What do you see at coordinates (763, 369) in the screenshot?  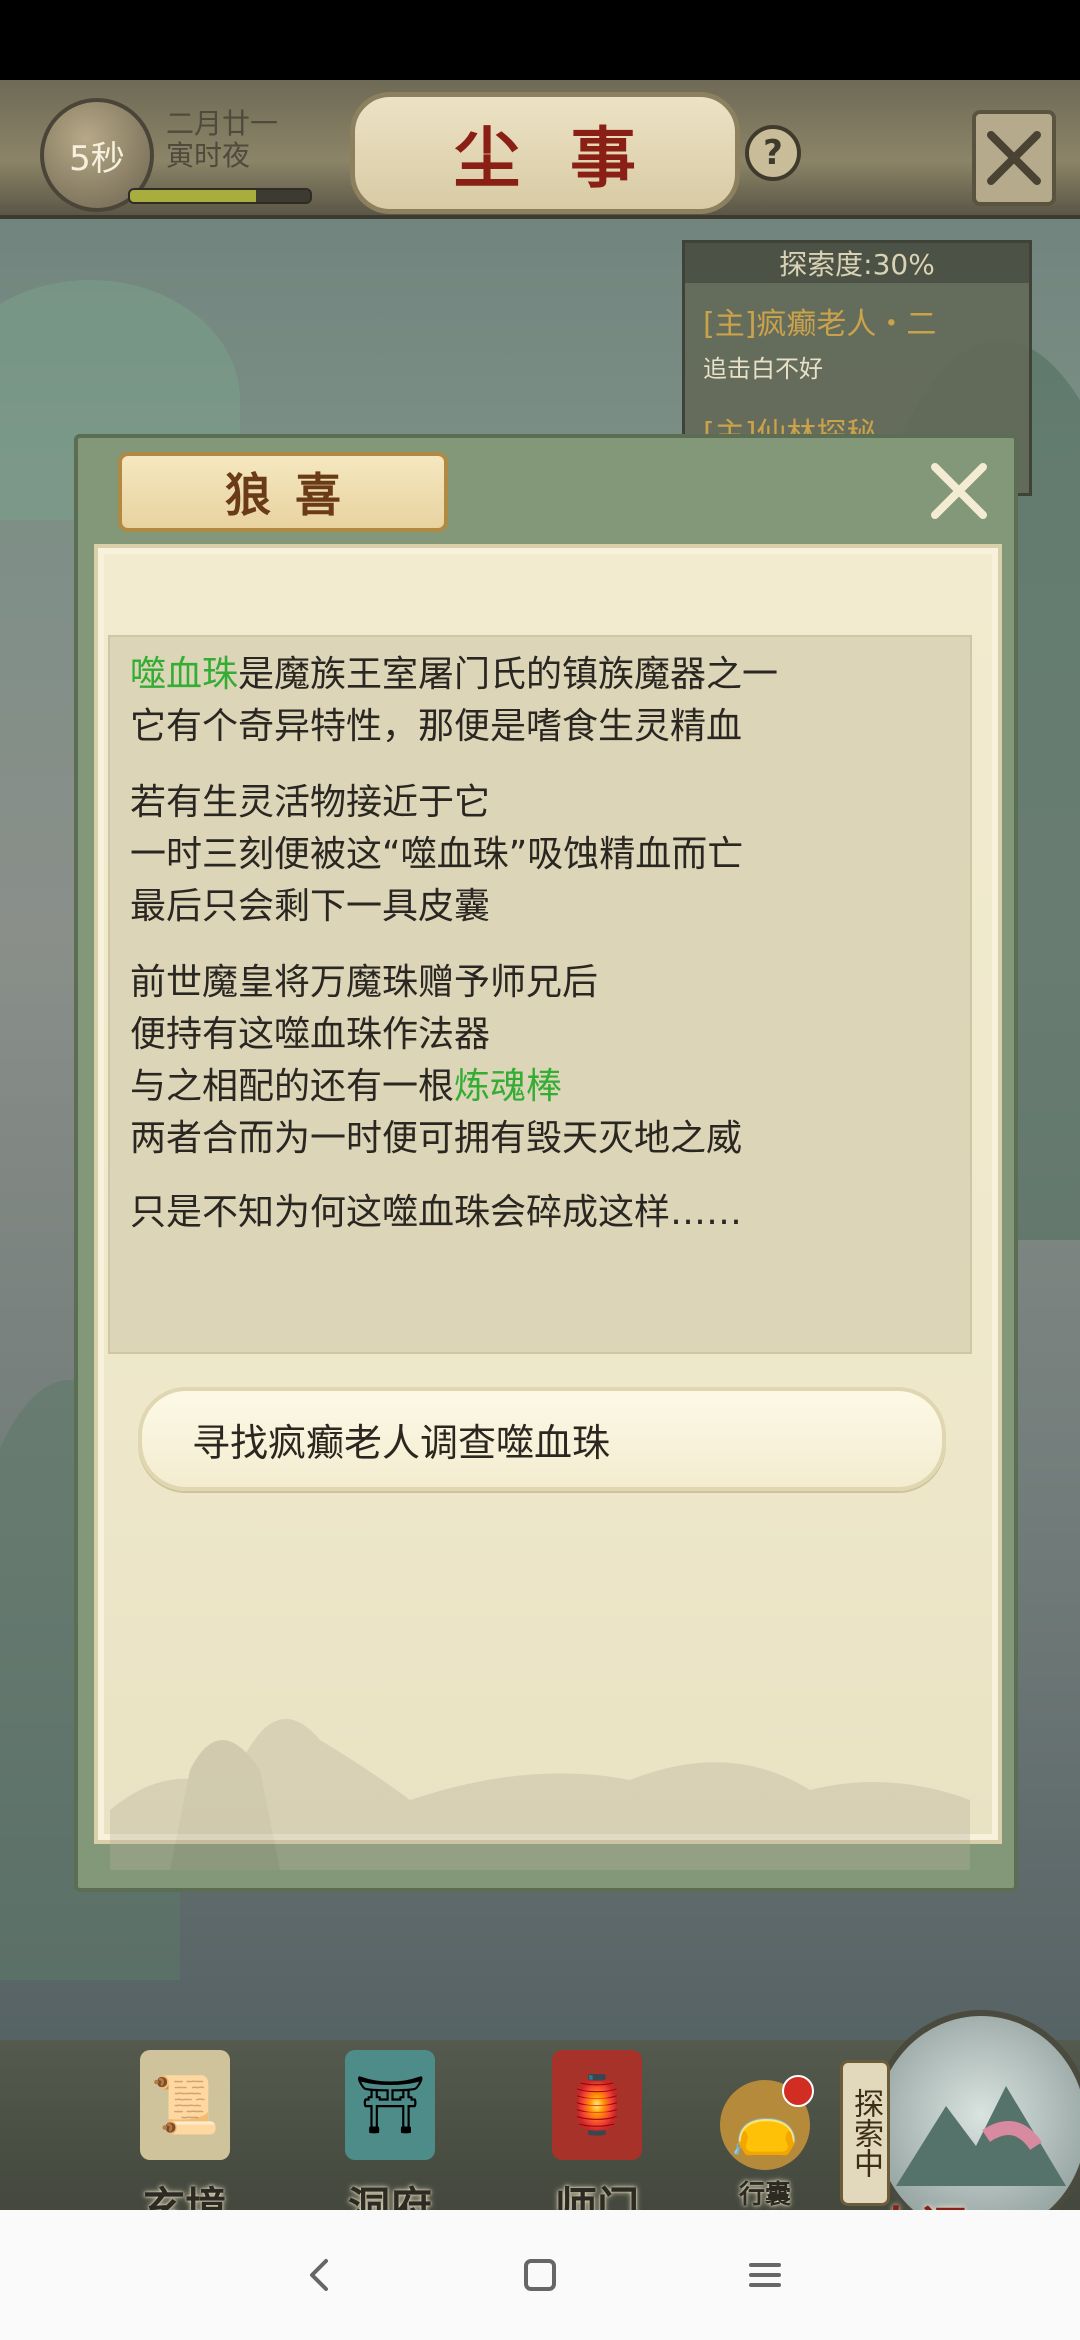 I see `quest-subtitle: 追击白不好` at bounding box center [763, 369].